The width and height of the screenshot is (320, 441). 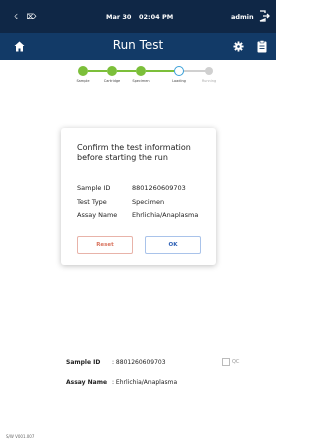 What do you see at coordinates (27, 17) in the screenshot?
I see `network-usb-icons: ☇ ⌦` at bounding box center [27, 17].